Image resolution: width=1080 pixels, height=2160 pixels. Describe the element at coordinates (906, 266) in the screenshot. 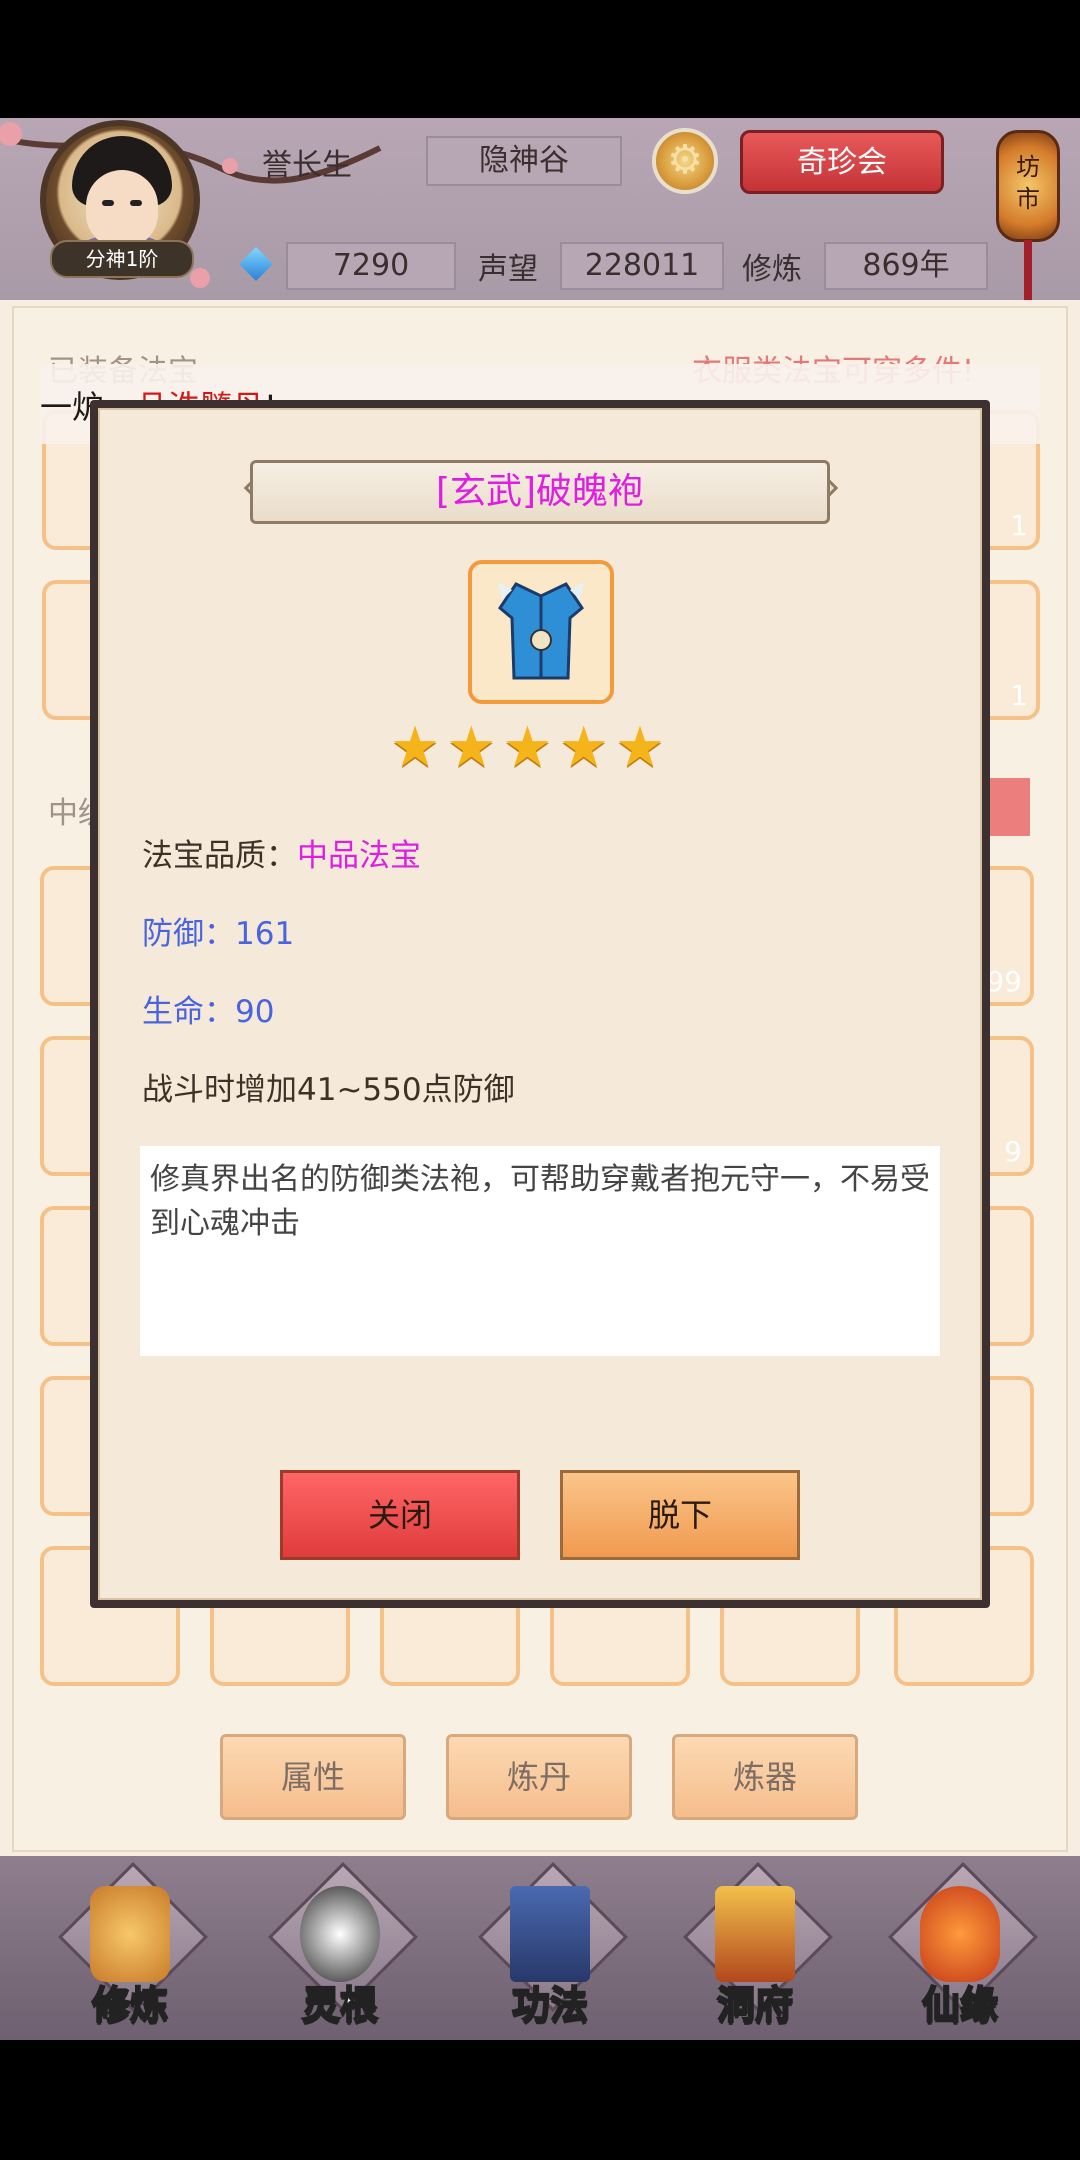

I see `cultivation-years-value: 869年` at that location.